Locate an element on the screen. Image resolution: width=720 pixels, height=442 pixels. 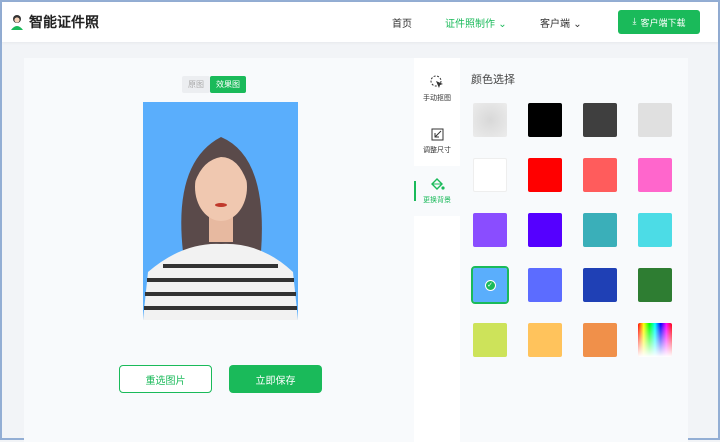
toggle-original: 原图 is located at coordinates (196, 84).